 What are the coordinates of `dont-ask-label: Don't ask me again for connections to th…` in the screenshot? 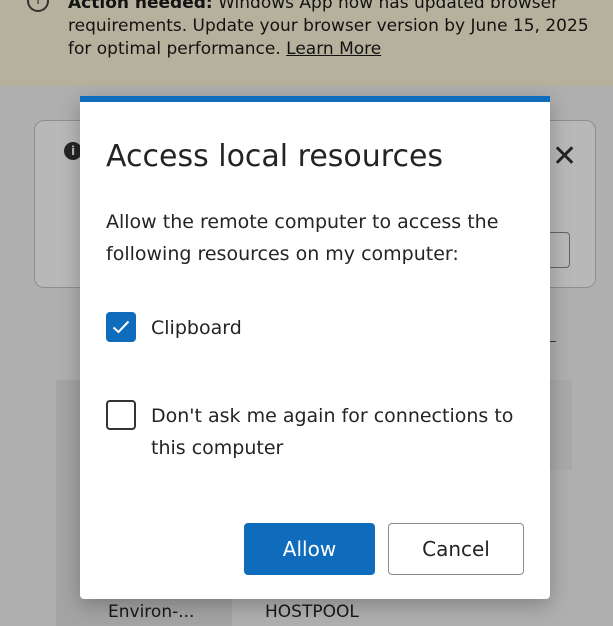 It's located at (332, 432).